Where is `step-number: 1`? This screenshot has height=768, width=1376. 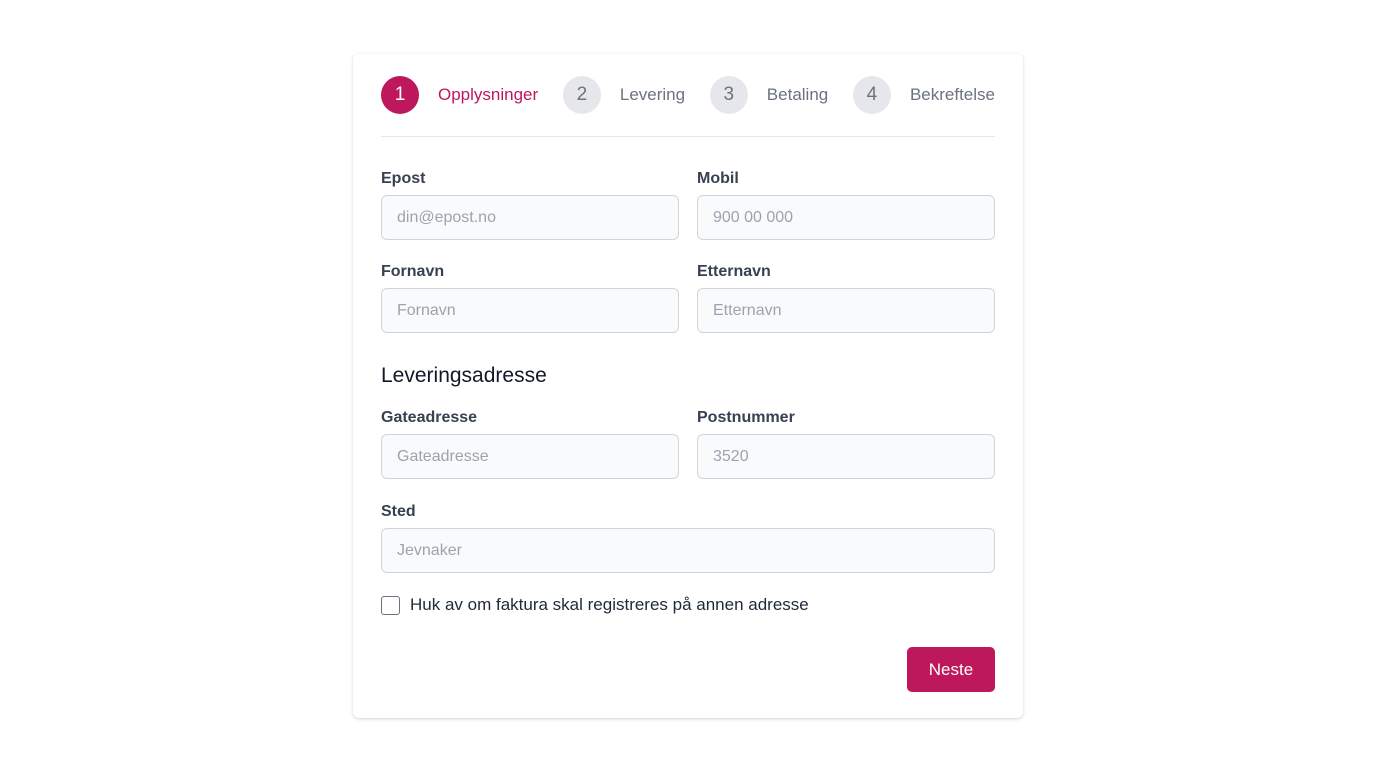
step-number: 1 is located at coordinates (400, 95).